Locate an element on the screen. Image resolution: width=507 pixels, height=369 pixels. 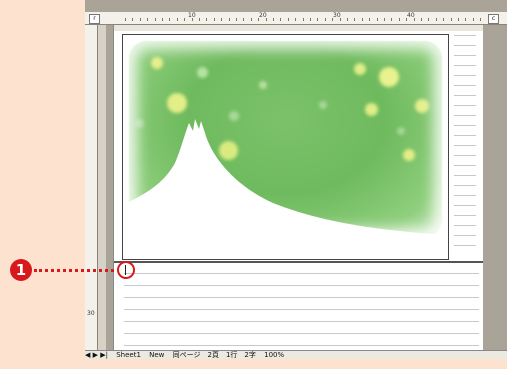
ruler-corner-right: c is located at coordinates (493, 19).